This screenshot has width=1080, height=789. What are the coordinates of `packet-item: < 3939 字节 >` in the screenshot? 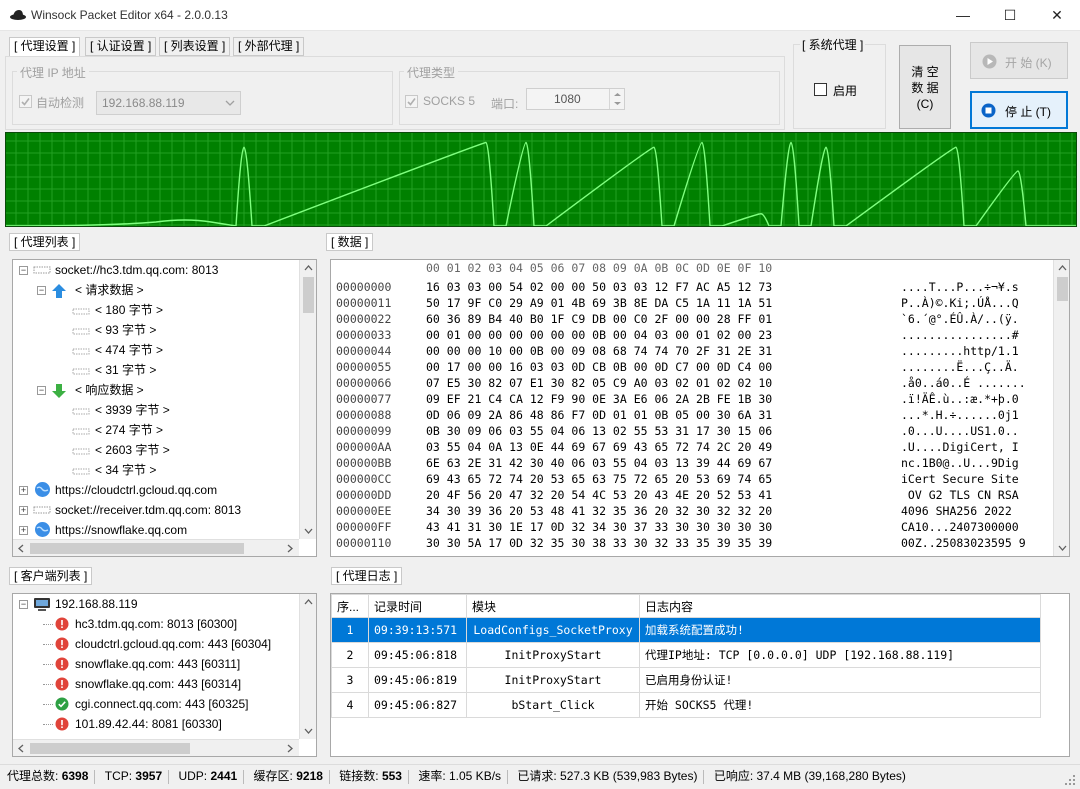 It's located at (132, 410).